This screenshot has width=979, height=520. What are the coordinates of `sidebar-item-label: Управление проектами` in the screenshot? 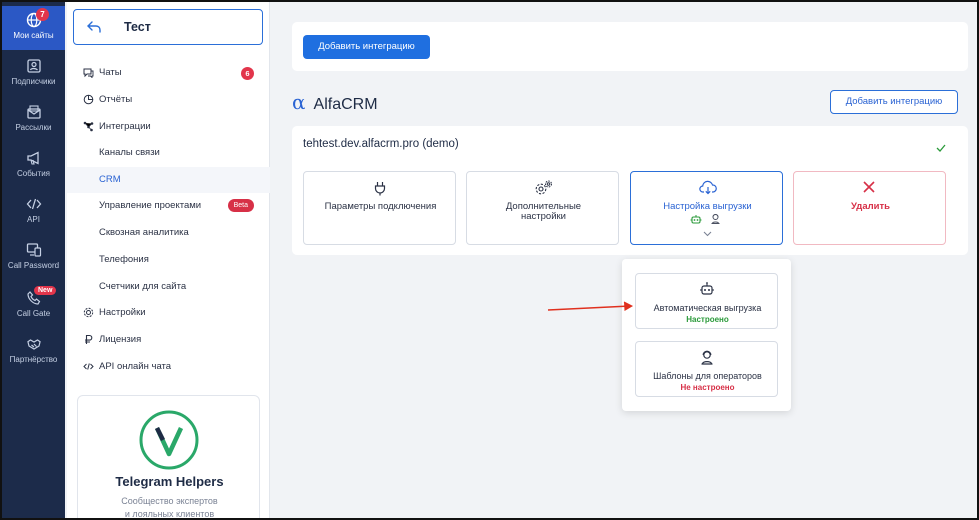 It's located at (150, 205).